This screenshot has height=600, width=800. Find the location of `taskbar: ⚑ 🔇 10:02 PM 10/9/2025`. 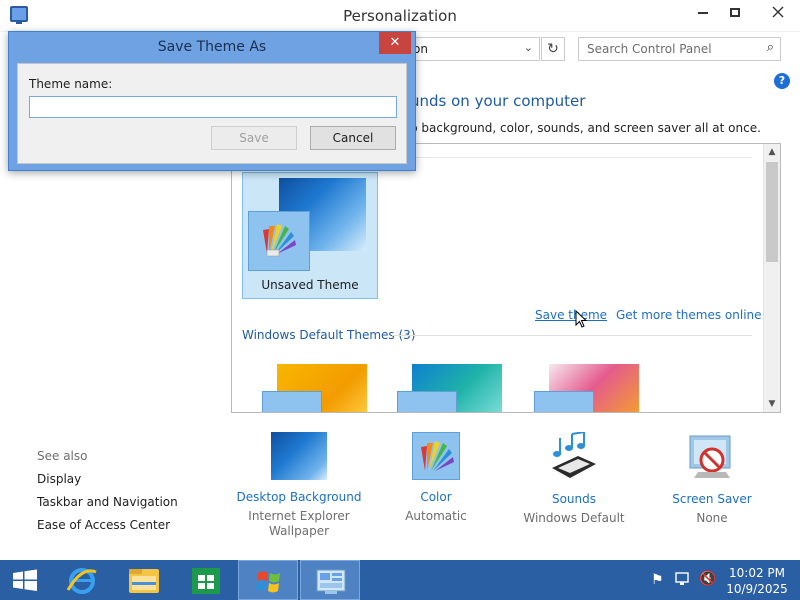

taskbar: ⚑ 🔇 10:02 PM 10/9/2025 is located at coordinates (400, 580).